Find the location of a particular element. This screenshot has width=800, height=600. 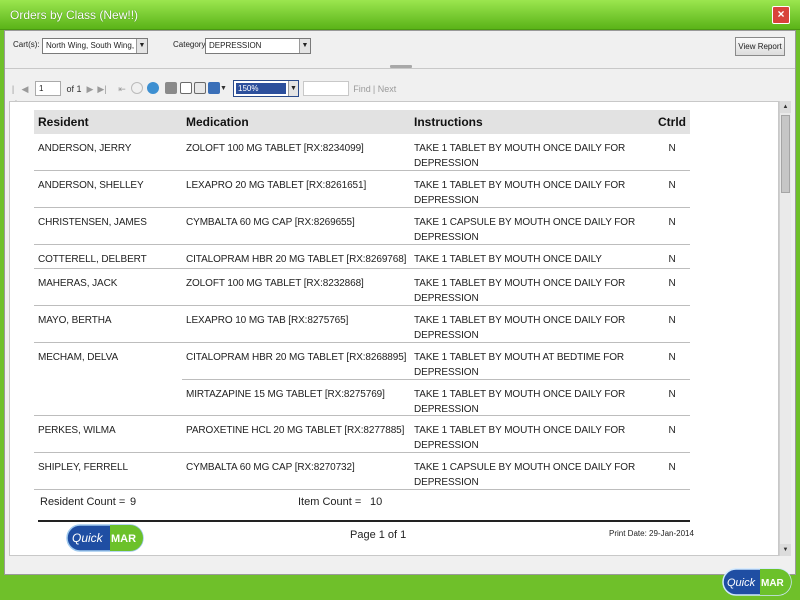

quickmar-brand-logo: Quick MAR is located at coordinates (757, 582).